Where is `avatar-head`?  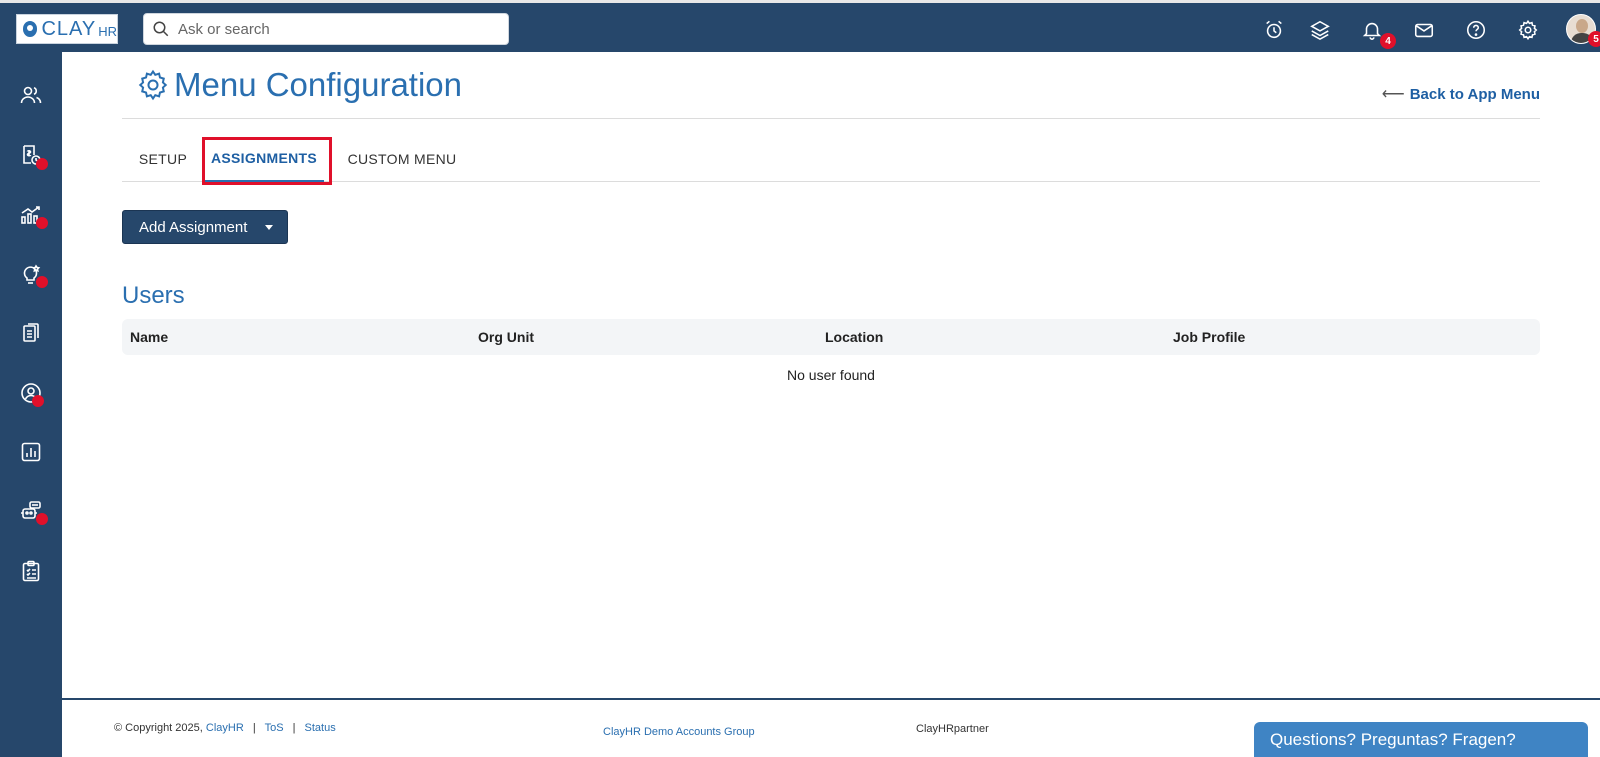
avatar-head is located at coordinates (1582, 26).